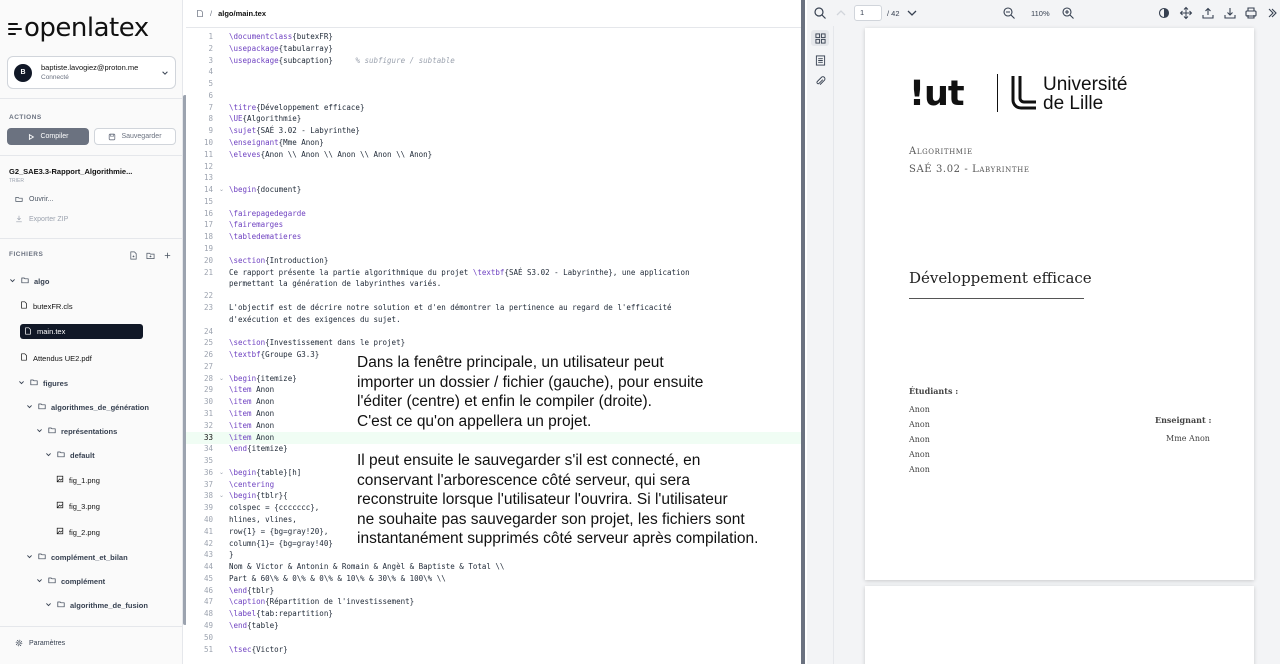 Image resolution: width=1280 pixels, height=664 pixels. Describe the element at coordinates (78, 480) in the screenshot. I see `tree-file: fig_1.png` at that location.